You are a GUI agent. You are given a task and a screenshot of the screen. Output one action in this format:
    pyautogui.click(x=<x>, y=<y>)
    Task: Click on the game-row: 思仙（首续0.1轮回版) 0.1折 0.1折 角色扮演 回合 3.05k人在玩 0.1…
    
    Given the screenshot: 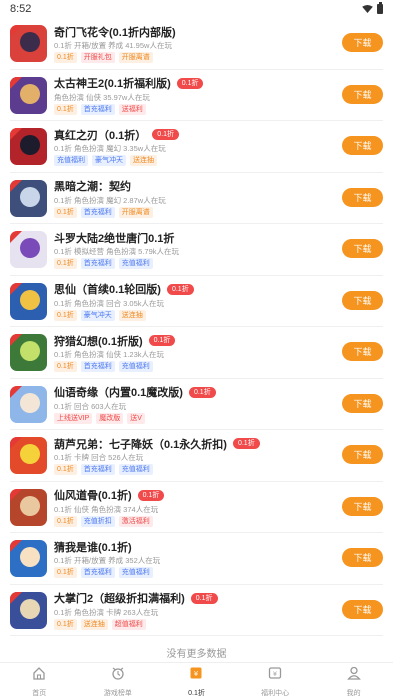 What is the action you would take?
    pyautogui.click(x=196, y=301)
    